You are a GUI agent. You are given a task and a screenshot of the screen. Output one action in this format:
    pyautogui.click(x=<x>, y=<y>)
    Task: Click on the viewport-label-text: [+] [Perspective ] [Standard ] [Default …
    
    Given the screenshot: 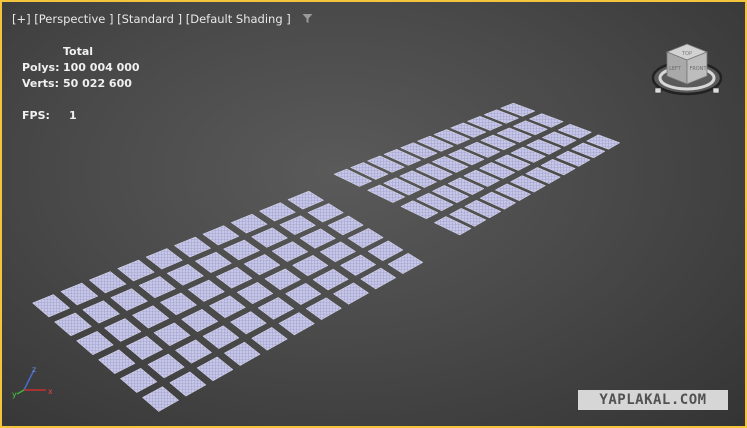 What is the action you would take?
    pyautogui.click(x=151, y=19)
    